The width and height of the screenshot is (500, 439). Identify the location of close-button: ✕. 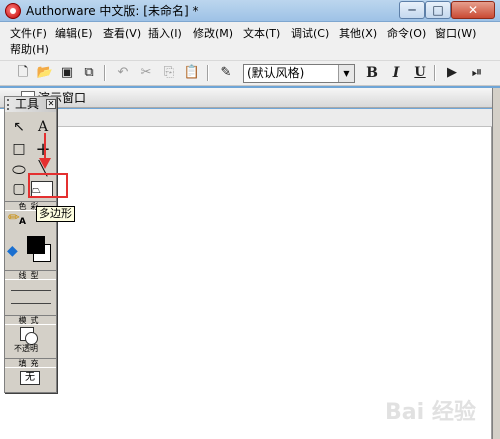
(473, 10).